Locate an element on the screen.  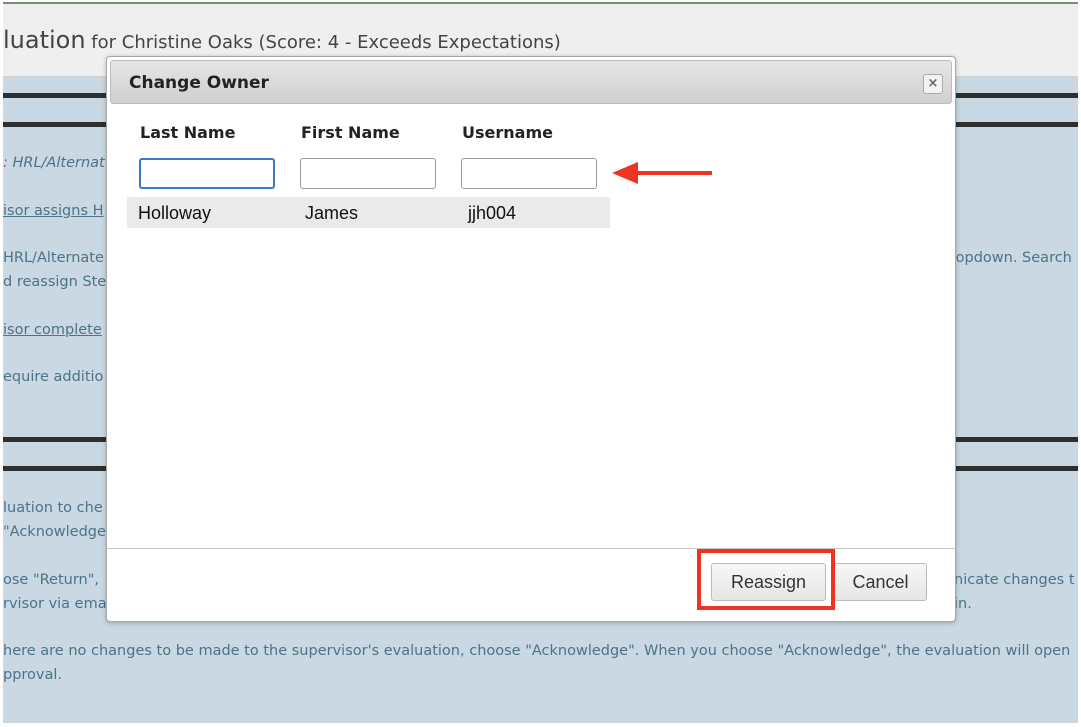
step-link: isor assigns H is located at coordinates (53, 211).